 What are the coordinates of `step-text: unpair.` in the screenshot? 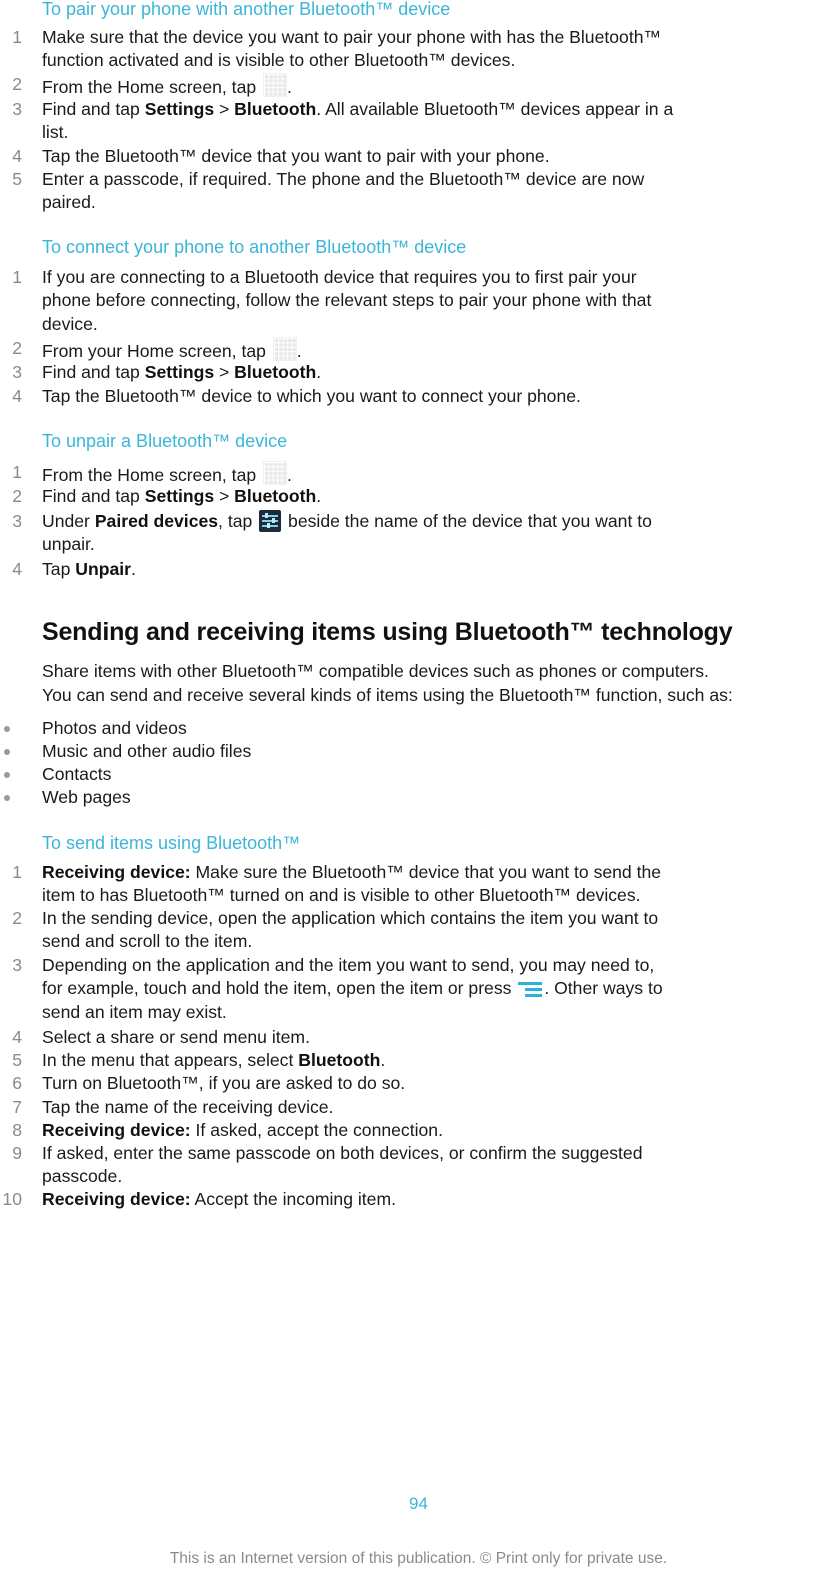 It's located at (68, 544).